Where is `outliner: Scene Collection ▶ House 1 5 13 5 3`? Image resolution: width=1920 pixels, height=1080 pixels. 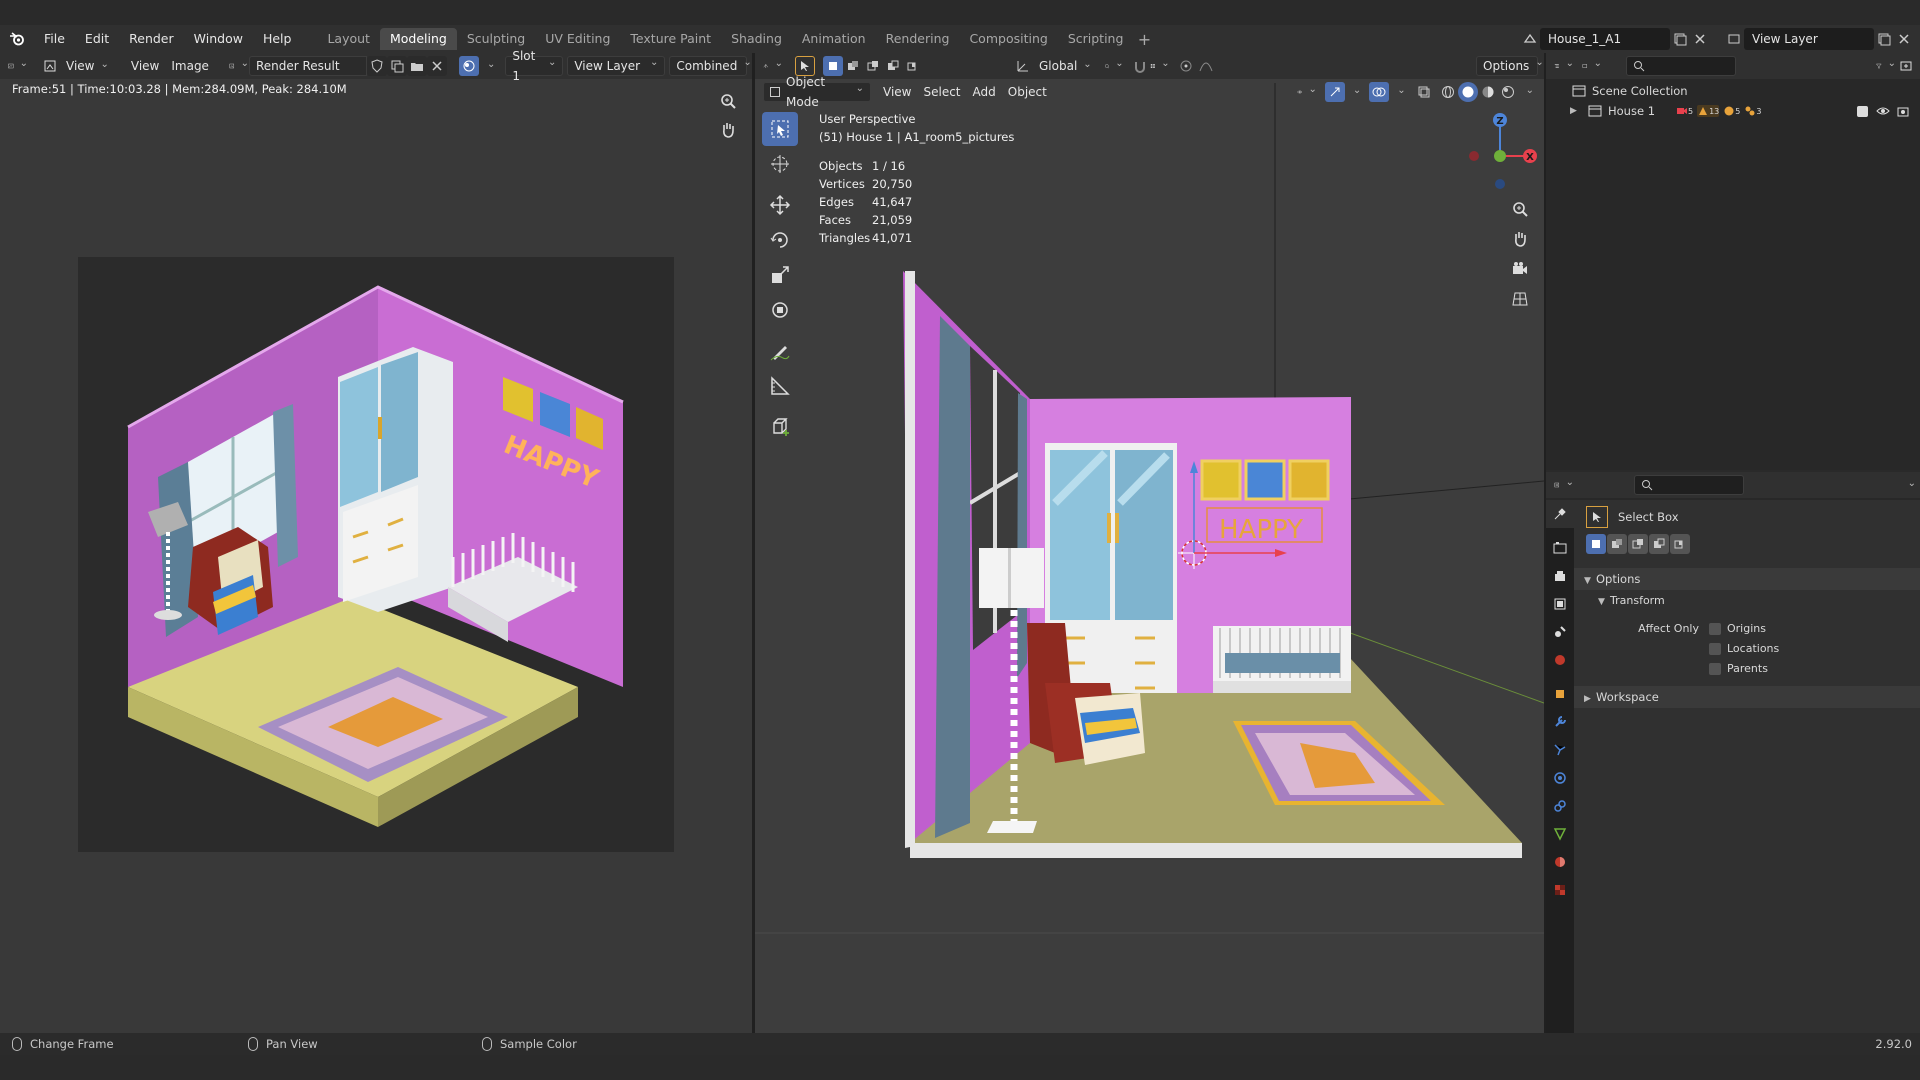 outliner: Scene Collection ▶ House 1 5 13 5 3 is located at coordinates (1733, 261).